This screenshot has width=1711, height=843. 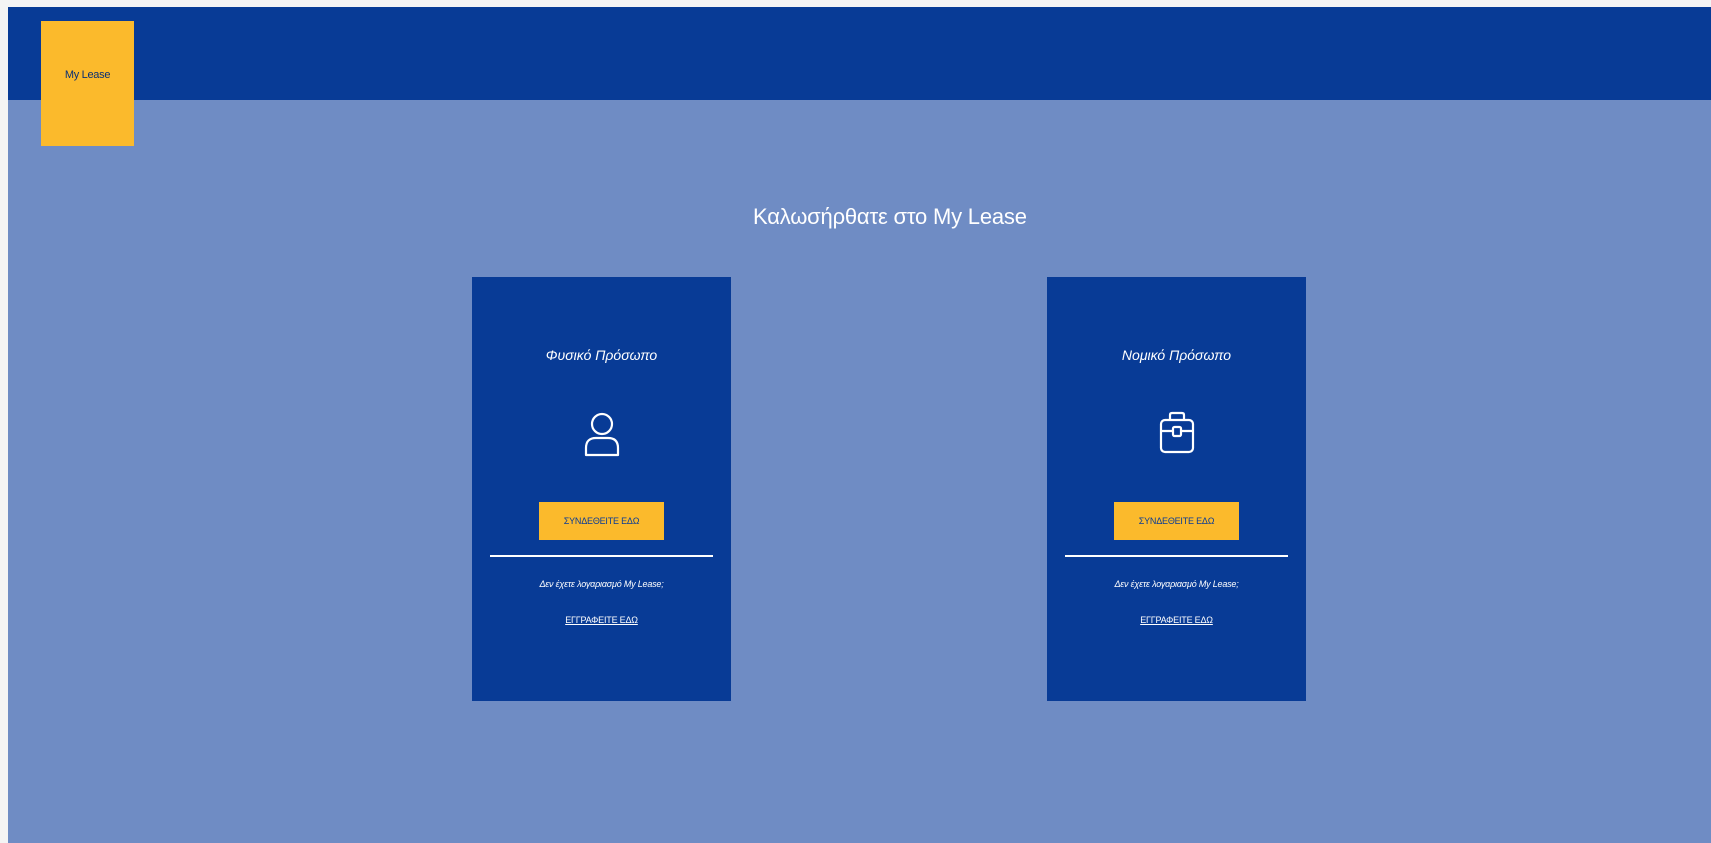 What do you see at coordinates (601, 355) in the screenshot?
I see `card-title: Φυσικό Πρόσωπο` at bounding box center [601, 355].